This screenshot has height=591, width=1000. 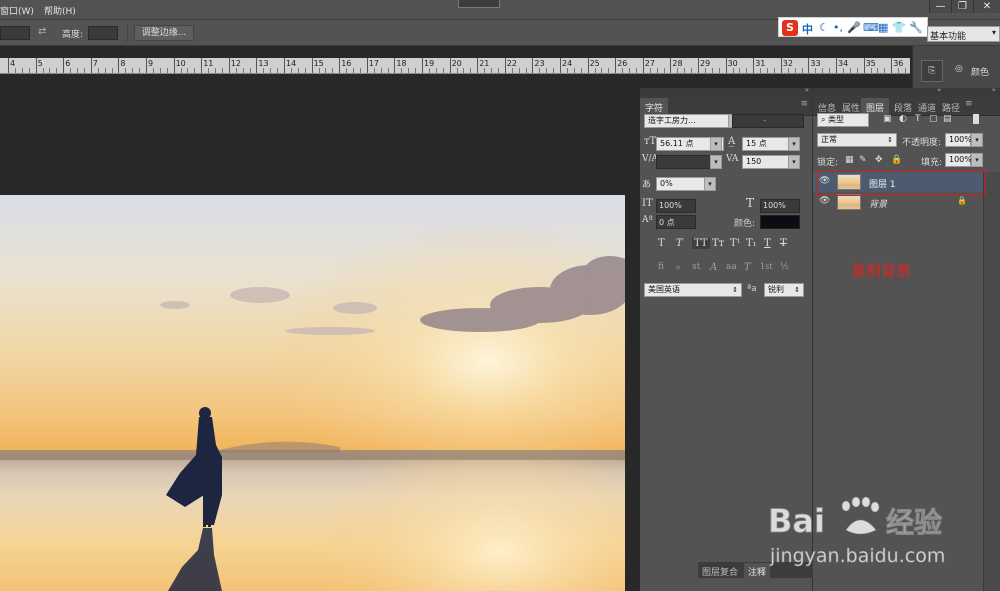 What do you see at coordinates (824, 201) in the screenshot?
I see `eye-icon: 👁` at bounding box center [824, 201].